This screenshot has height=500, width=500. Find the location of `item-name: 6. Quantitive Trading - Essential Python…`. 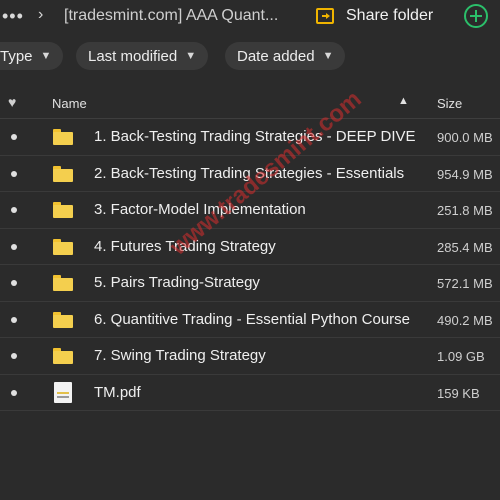

item-name: 6. Quantitive Trading - Essential Python… is located at coordinates (252, 319).